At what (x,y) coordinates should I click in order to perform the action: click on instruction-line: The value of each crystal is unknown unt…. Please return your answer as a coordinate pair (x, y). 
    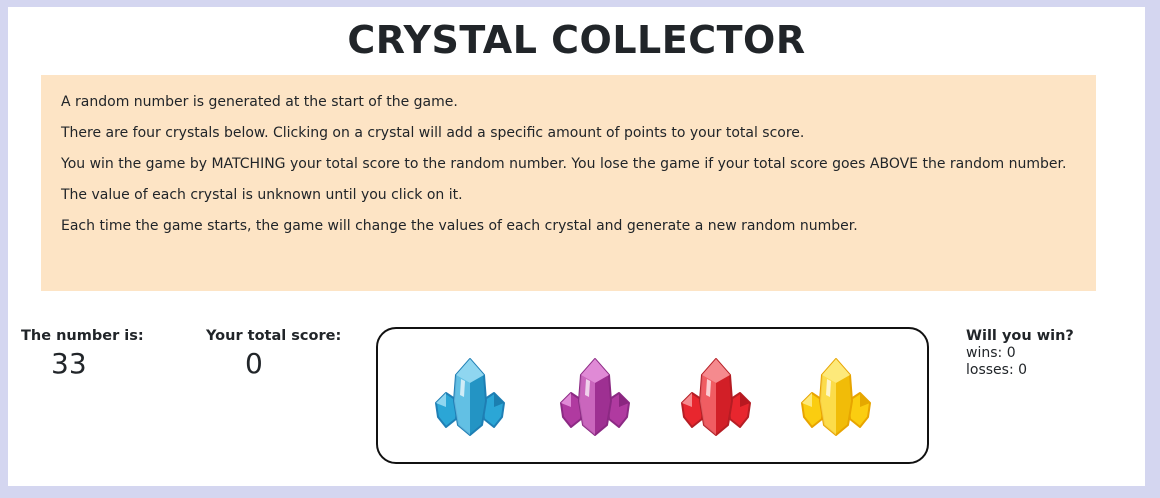
    Looking at the image, I should click on (262, 195).